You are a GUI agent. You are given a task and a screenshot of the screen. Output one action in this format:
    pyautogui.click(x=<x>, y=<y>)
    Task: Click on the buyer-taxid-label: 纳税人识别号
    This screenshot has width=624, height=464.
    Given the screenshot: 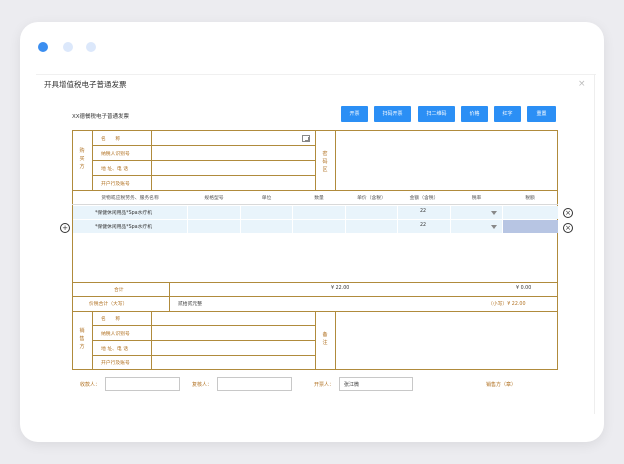 What is the action you would take?
    pyautogui.click(x=115, y=154)
    